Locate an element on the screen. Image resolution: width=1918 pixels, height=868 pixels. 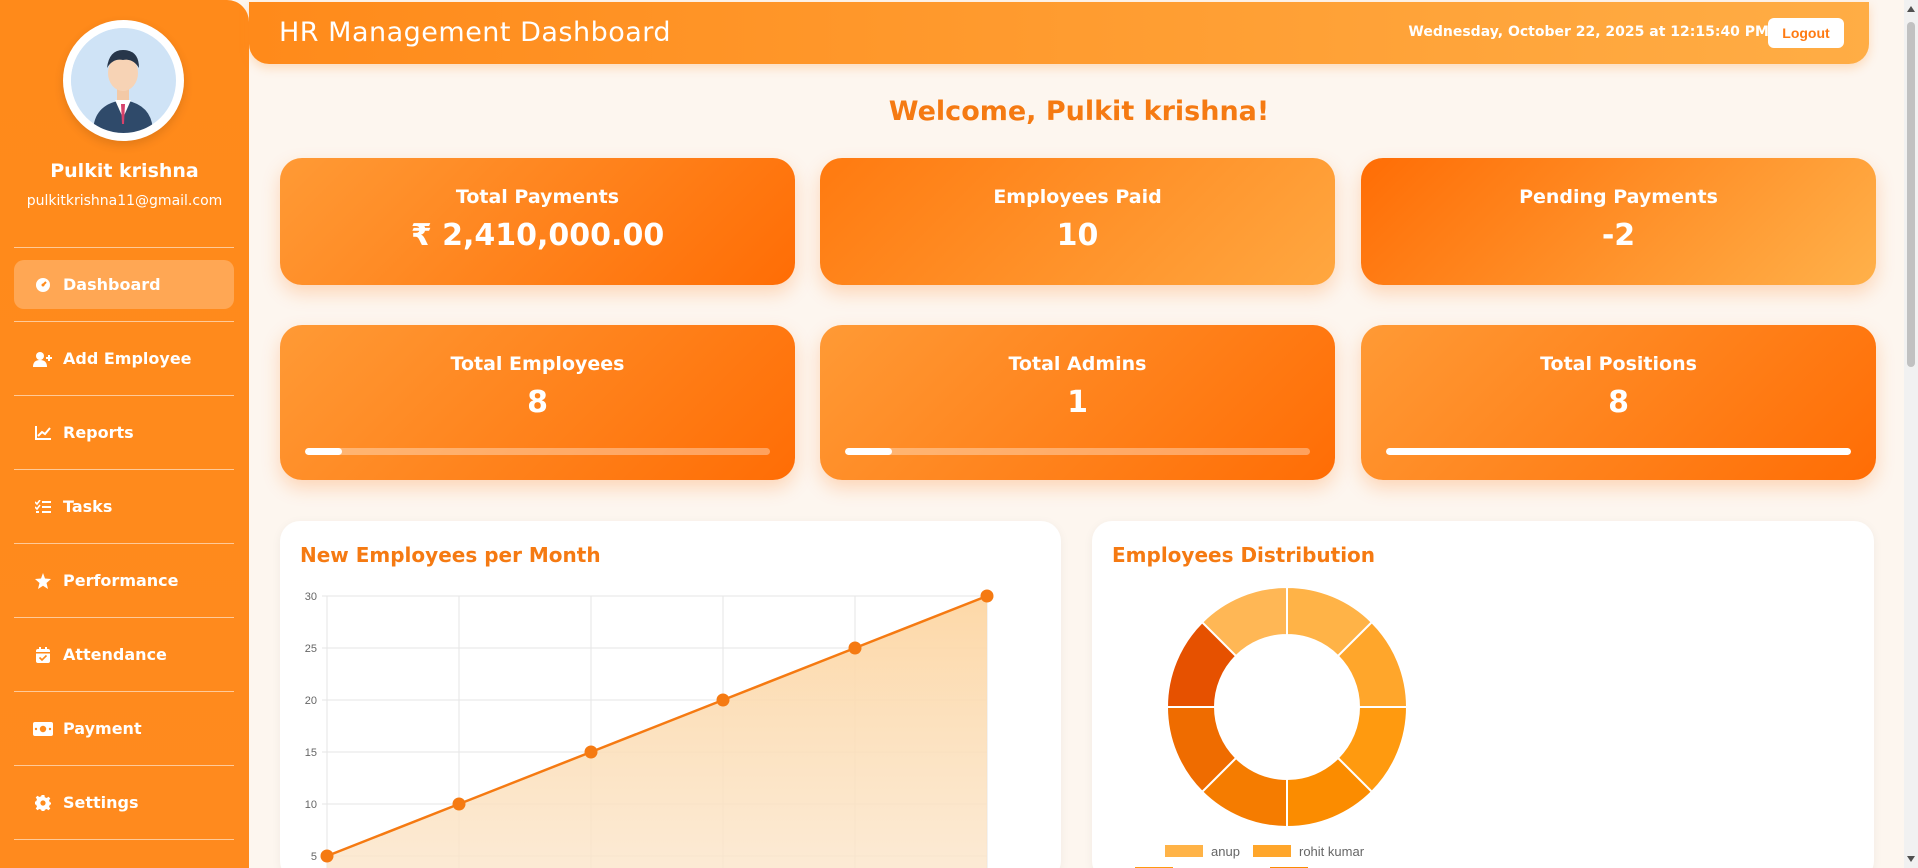
sidebar-item-label: Add Employee is located at coordinates (127, 358).